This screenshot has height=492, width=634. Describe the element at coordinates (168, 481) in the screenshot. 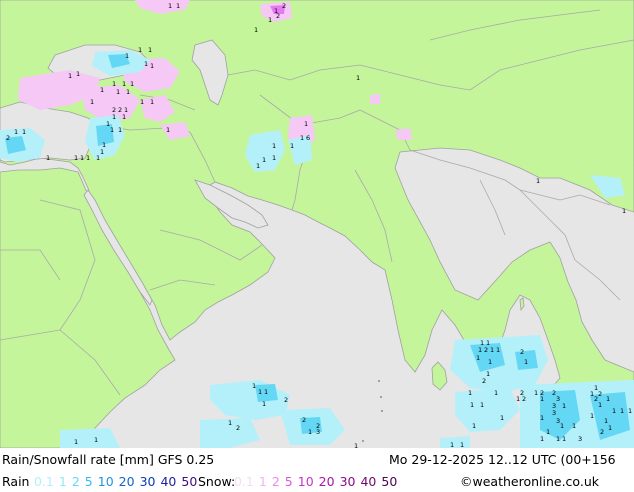

I see `rain-legend-value: 40` at that location.